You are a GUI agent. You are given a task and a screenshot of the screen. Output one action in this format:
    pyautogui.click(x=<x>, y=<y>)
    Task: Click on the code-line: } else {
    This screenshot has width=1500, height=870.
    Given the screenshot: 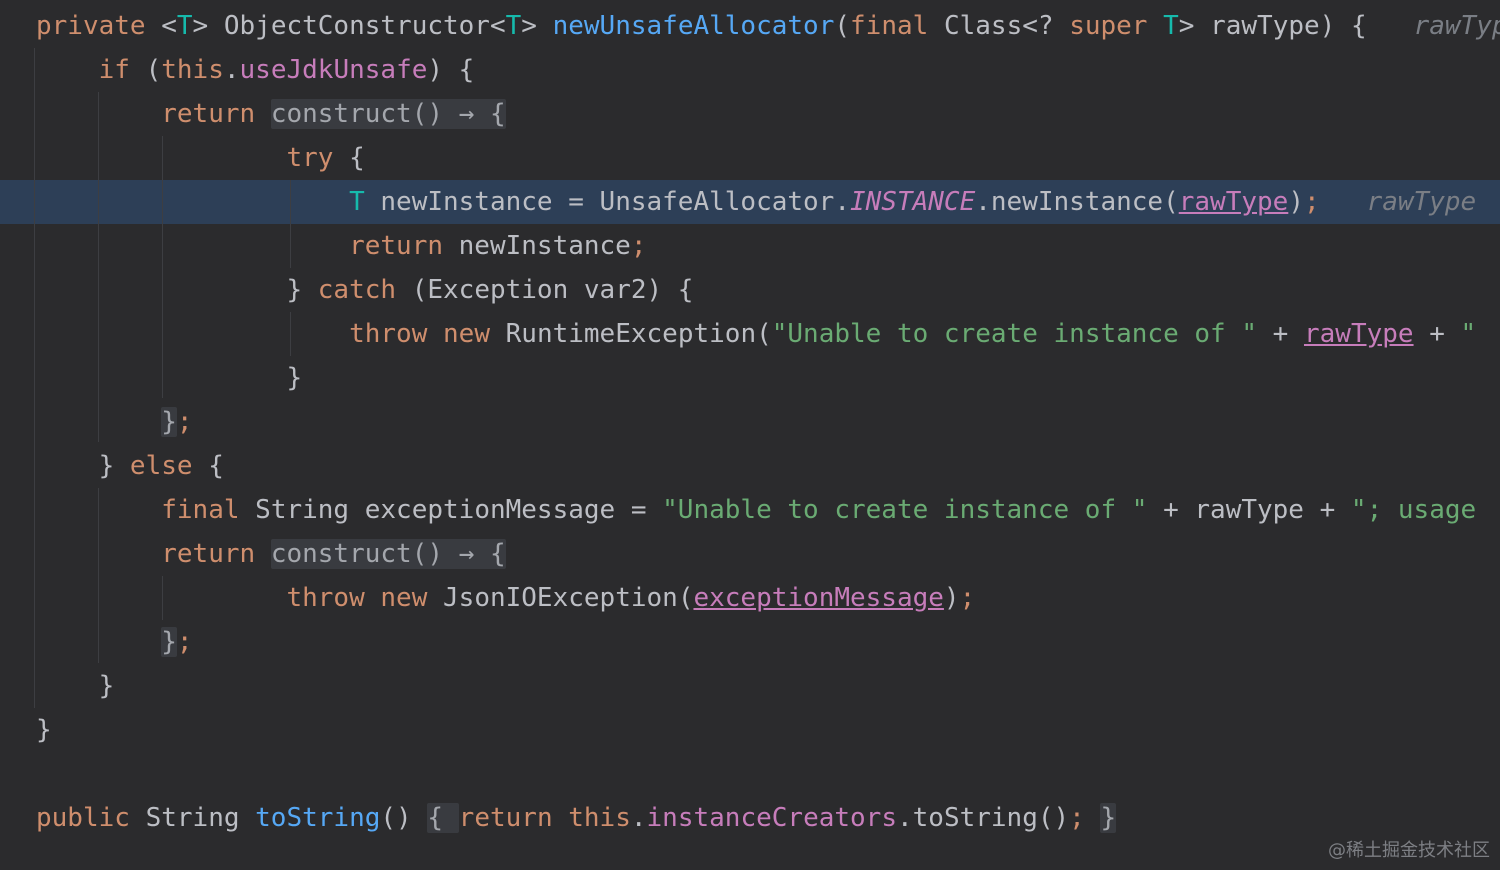 What is the action you would take?
    pyautogui.click(x=130, y=466)
    